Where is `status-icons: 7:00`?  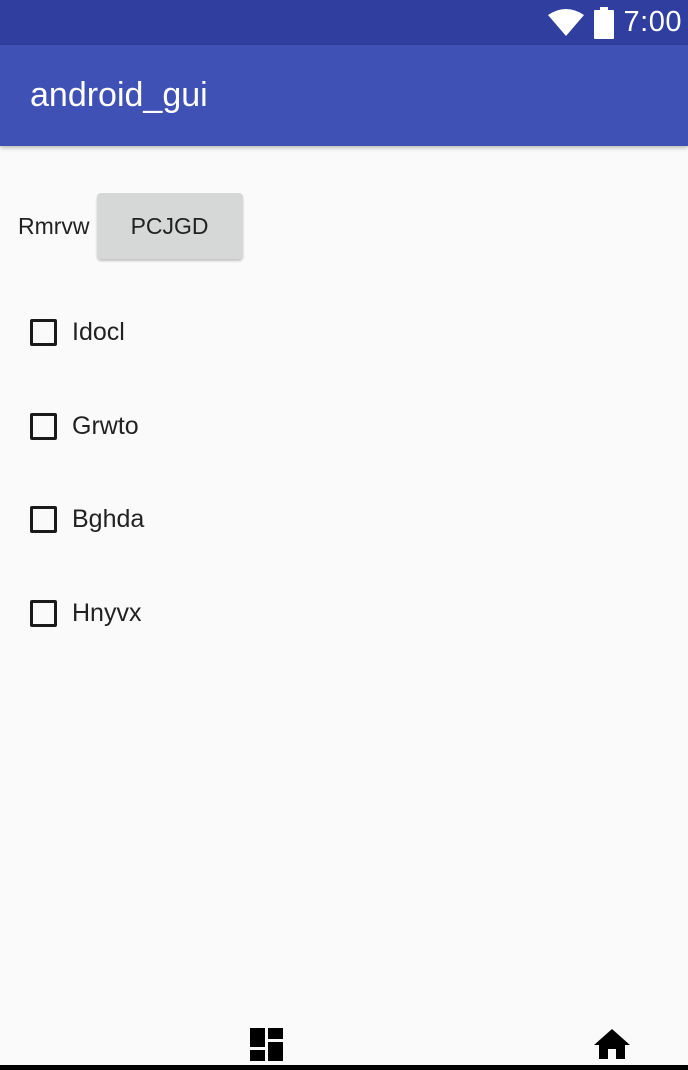
status-icons: 7:00 is located at coordinates (614, 22).